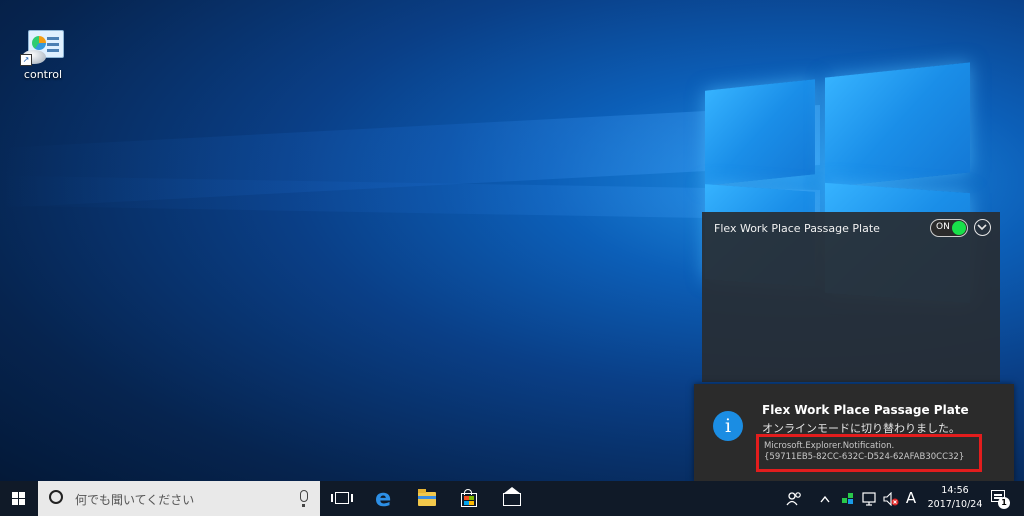 This screenshot has height=516, width=1024. I want to click on search-box: 何でも聞いてください, so click(179, 498).